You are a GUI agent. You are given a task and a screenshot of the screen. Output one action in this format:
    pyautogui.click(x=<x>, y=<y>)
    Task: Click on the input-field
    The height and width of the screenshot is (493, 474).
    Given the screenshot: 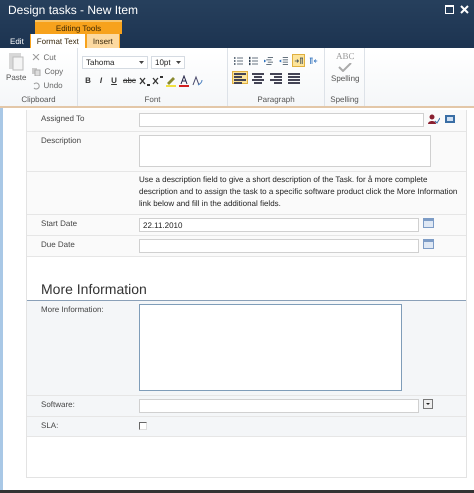 What is the action you would take?
    pyautogui.click(x=281, y=120)
    